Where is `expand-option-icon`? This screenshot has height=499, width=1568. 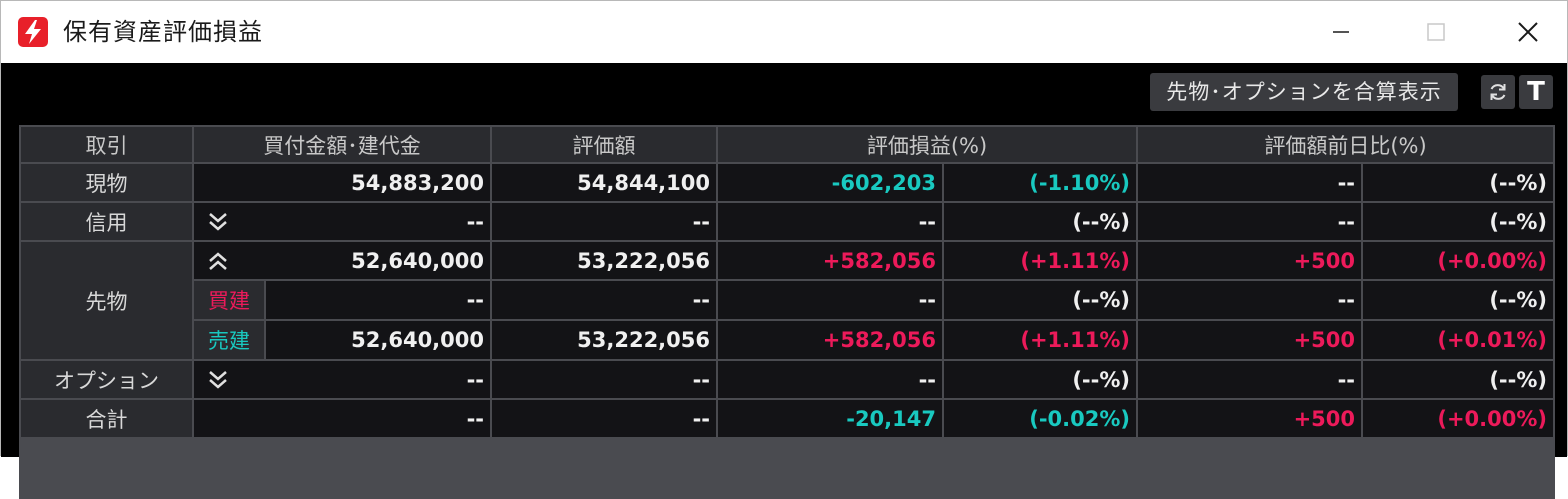
expand-option-icon is located at coordinates (218, 380).